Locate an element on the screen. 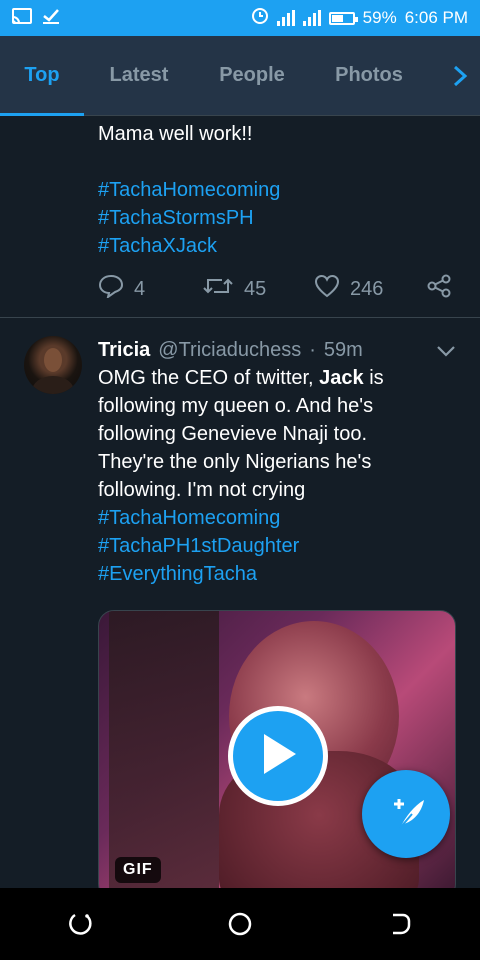 Image resolution: width=480 pixels, height=960 pixels. play-icon is located at coordinates (278, 756).